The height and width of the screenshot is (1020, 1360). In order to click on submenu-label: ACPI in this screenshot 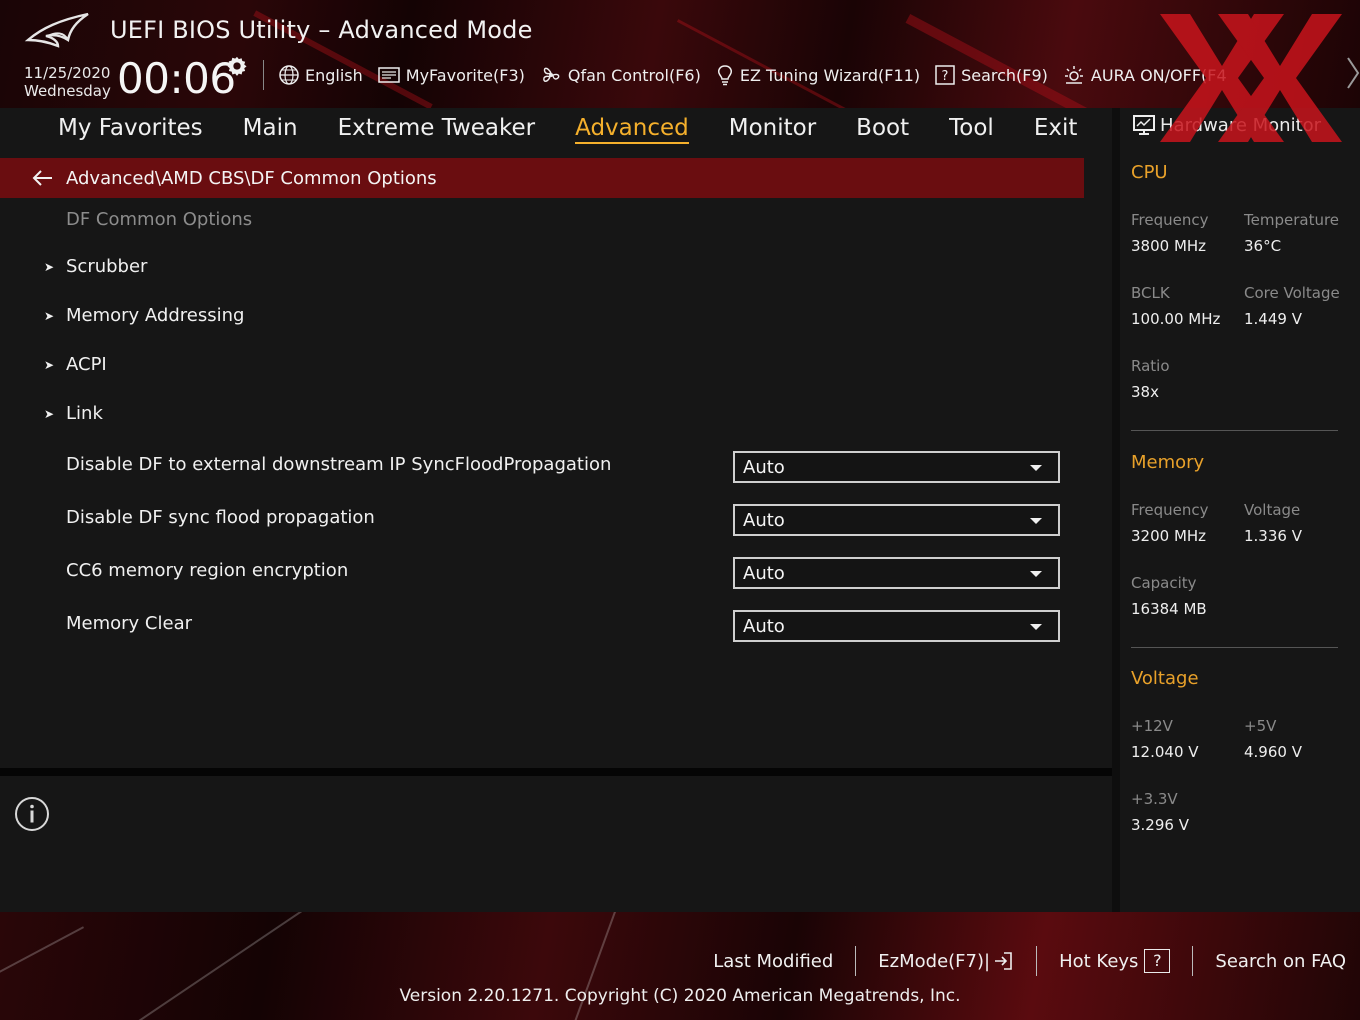, I will do `click(86, 364)`.